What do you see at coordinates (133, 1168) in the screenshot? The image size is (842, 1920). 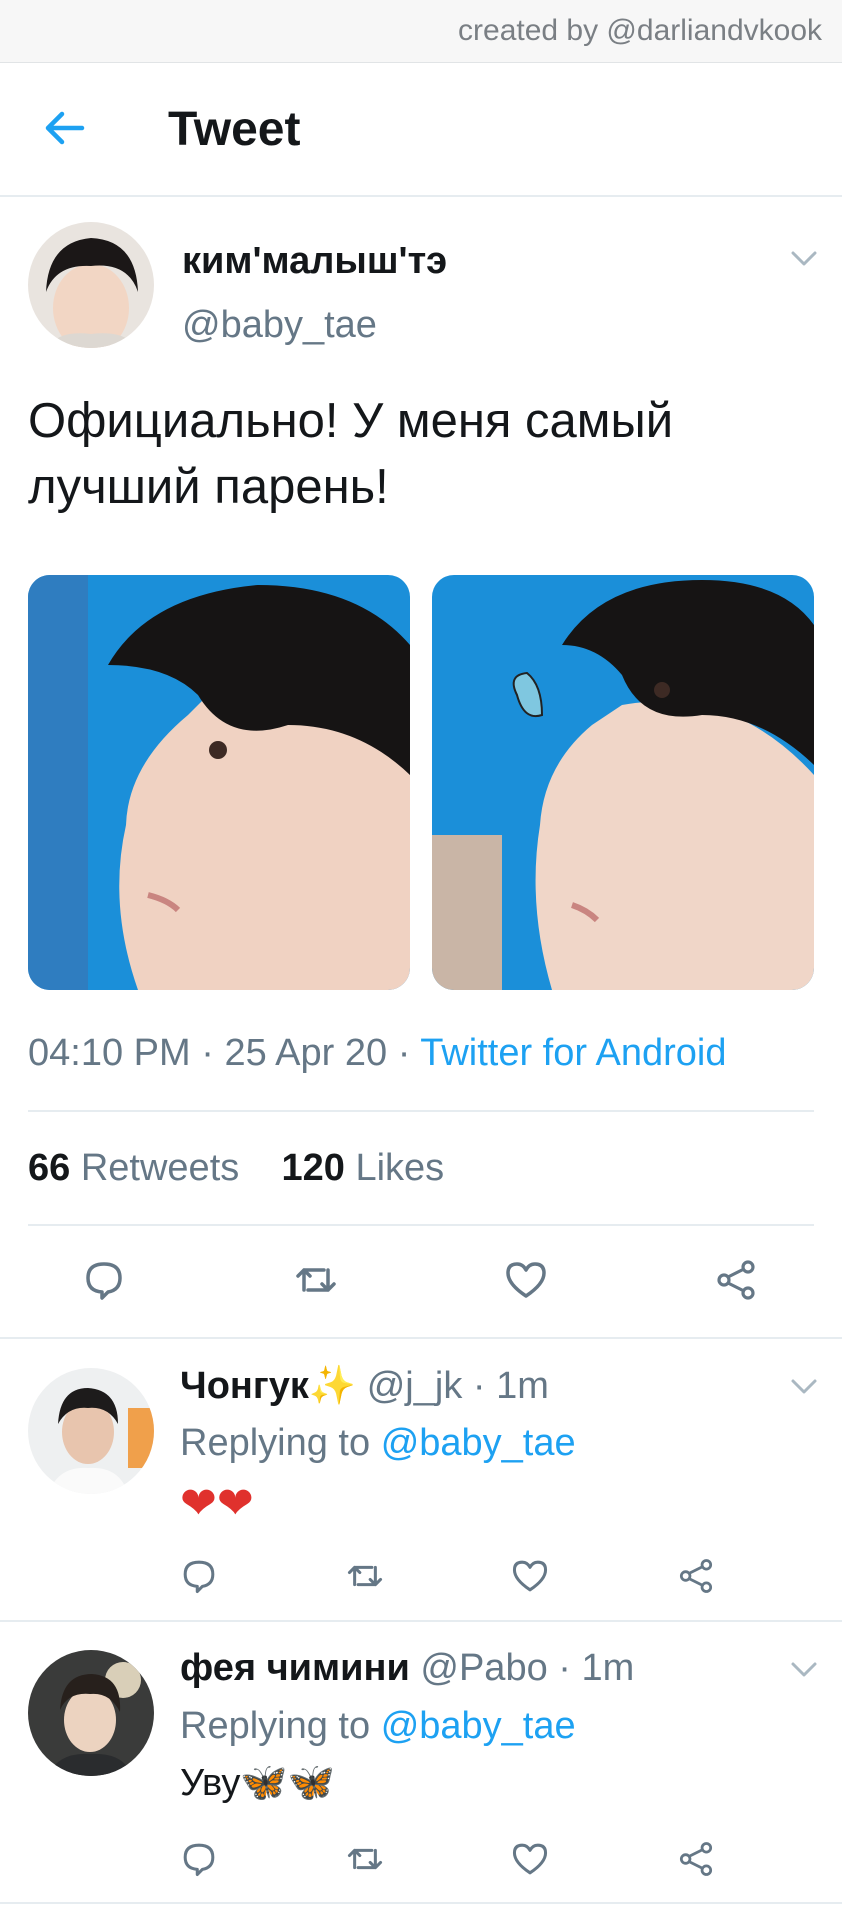 I see `retweets-count: 66 Retweets` at bounding box center [133, 1168].